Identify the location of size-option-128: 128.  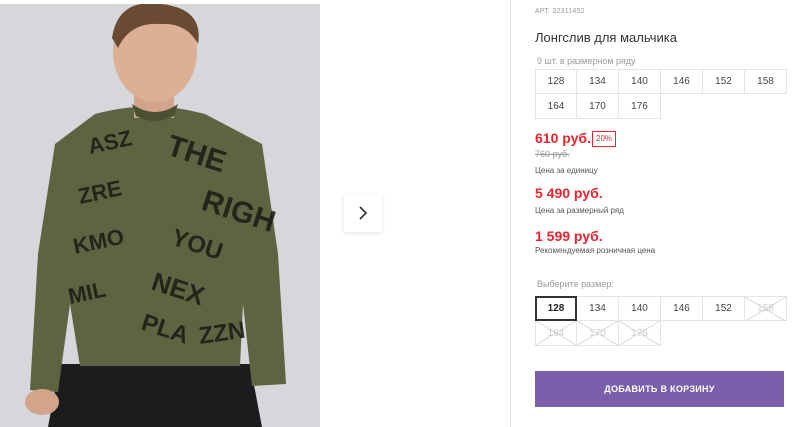
(556, 308).